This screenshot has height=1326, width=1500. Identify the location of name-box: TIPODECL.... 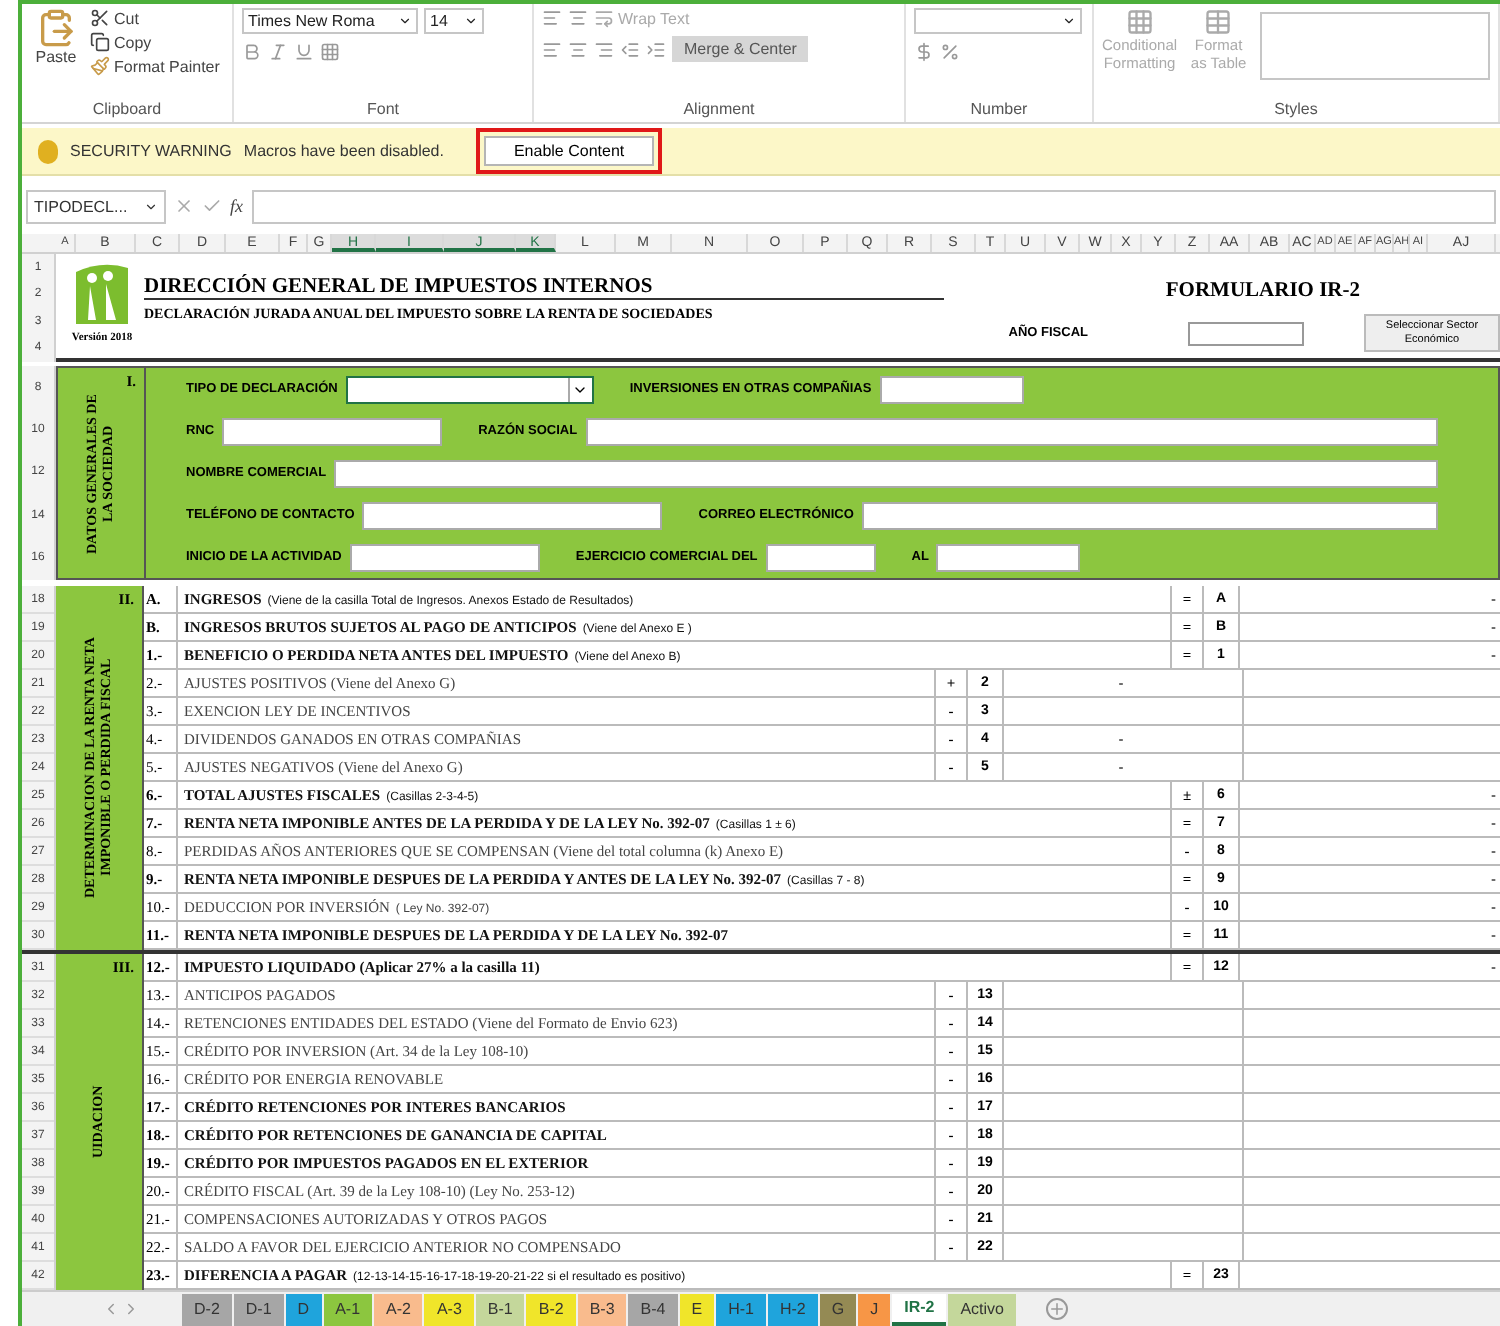
(96, 206).